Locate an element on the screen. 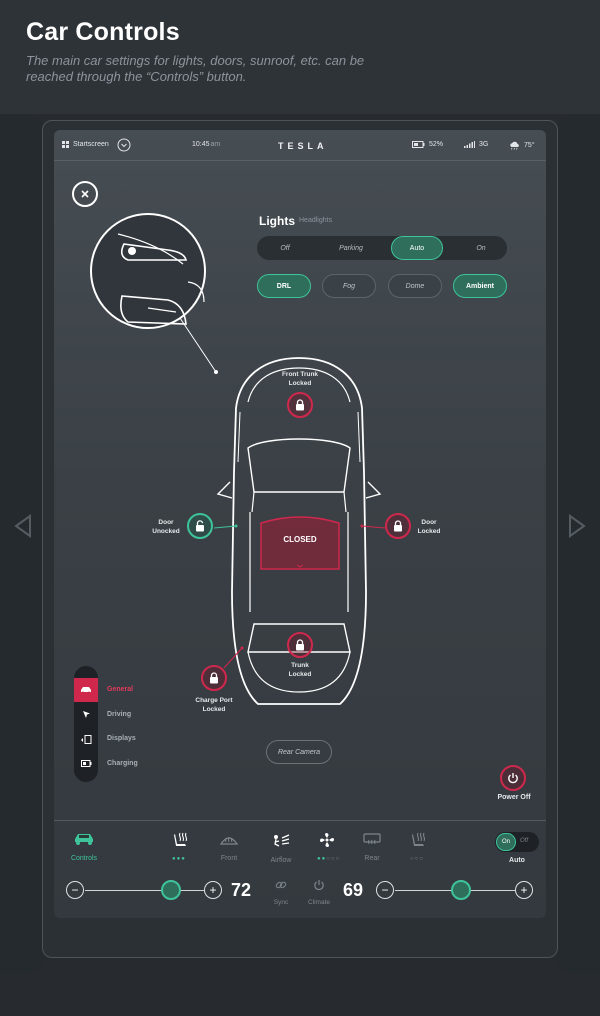 This screenshot has height=1016, width=600. toggle-off: Off is located at coordinates (524, 841).